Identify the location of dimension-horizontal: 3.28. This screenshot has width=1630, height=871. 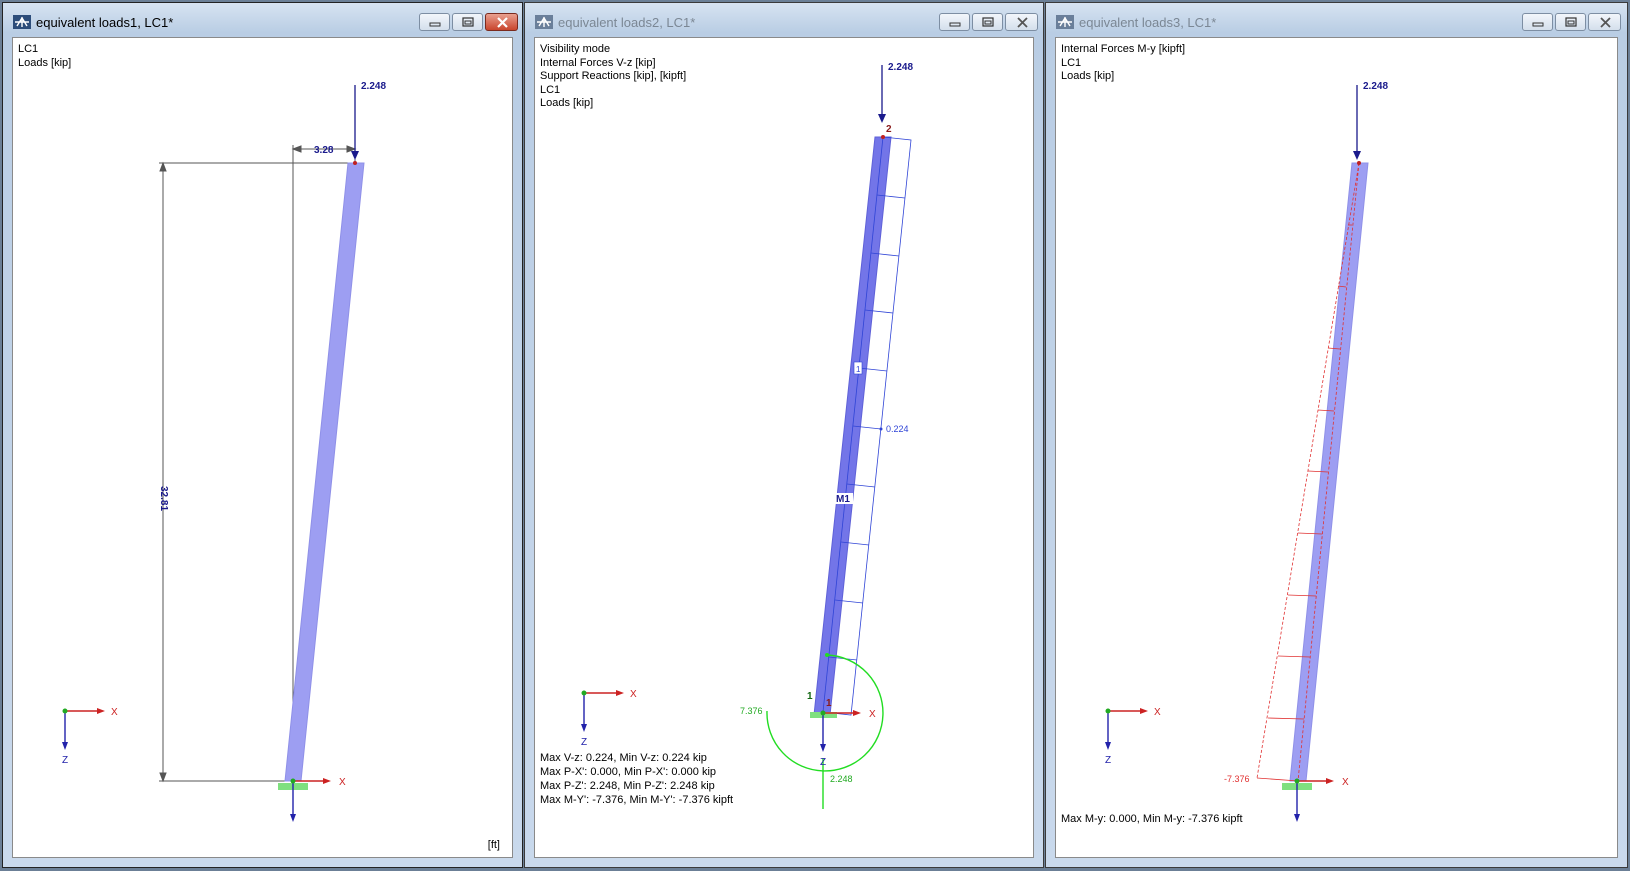
(324, 150).